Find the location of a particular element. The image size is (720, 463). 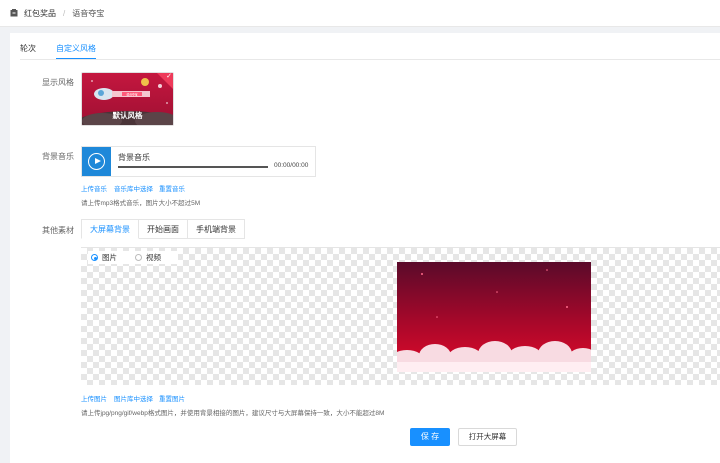

breadcrumb-item-prizes: 红包奖品 is located at coordinates (40, 13).